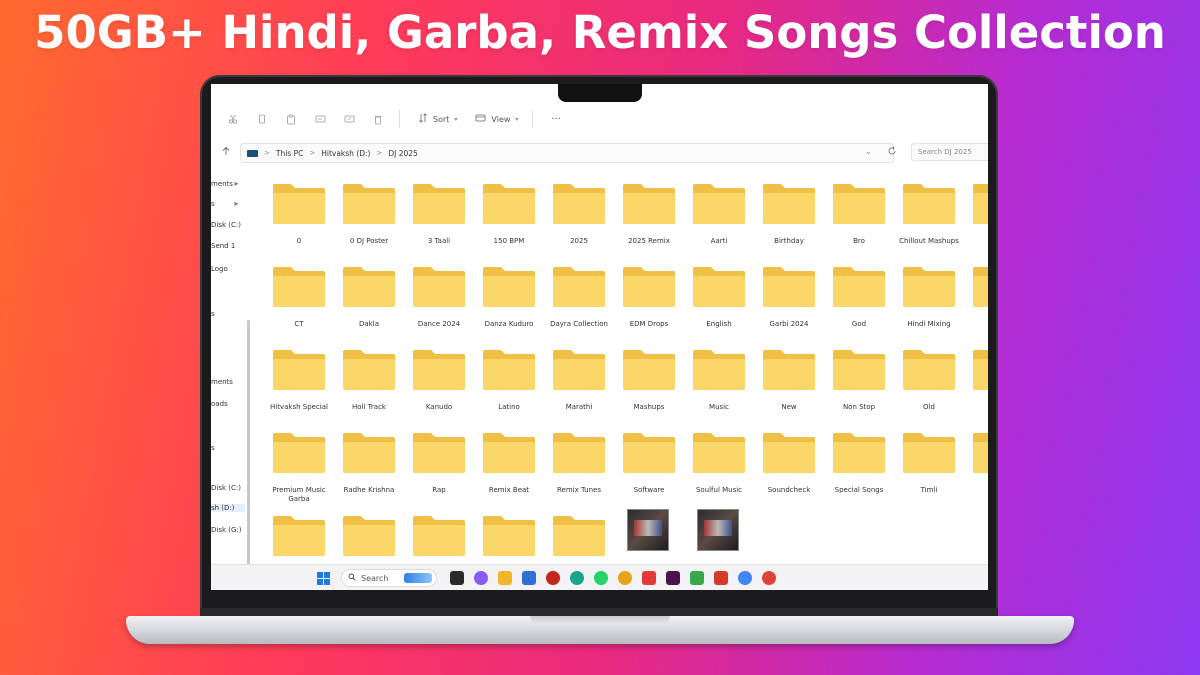  Describe the element at coordinates (323, 578) in the screenshot. I see `windows-start-icon` at that location.